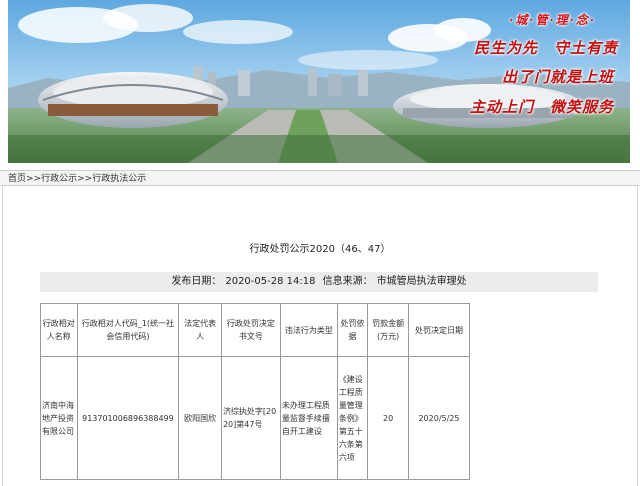 The image size is (640, 486). What do you see at coordinates (388, 330) in the screenshot?
I see `column-header: 罚款金额(万元)` at bounding box center [388, 330].